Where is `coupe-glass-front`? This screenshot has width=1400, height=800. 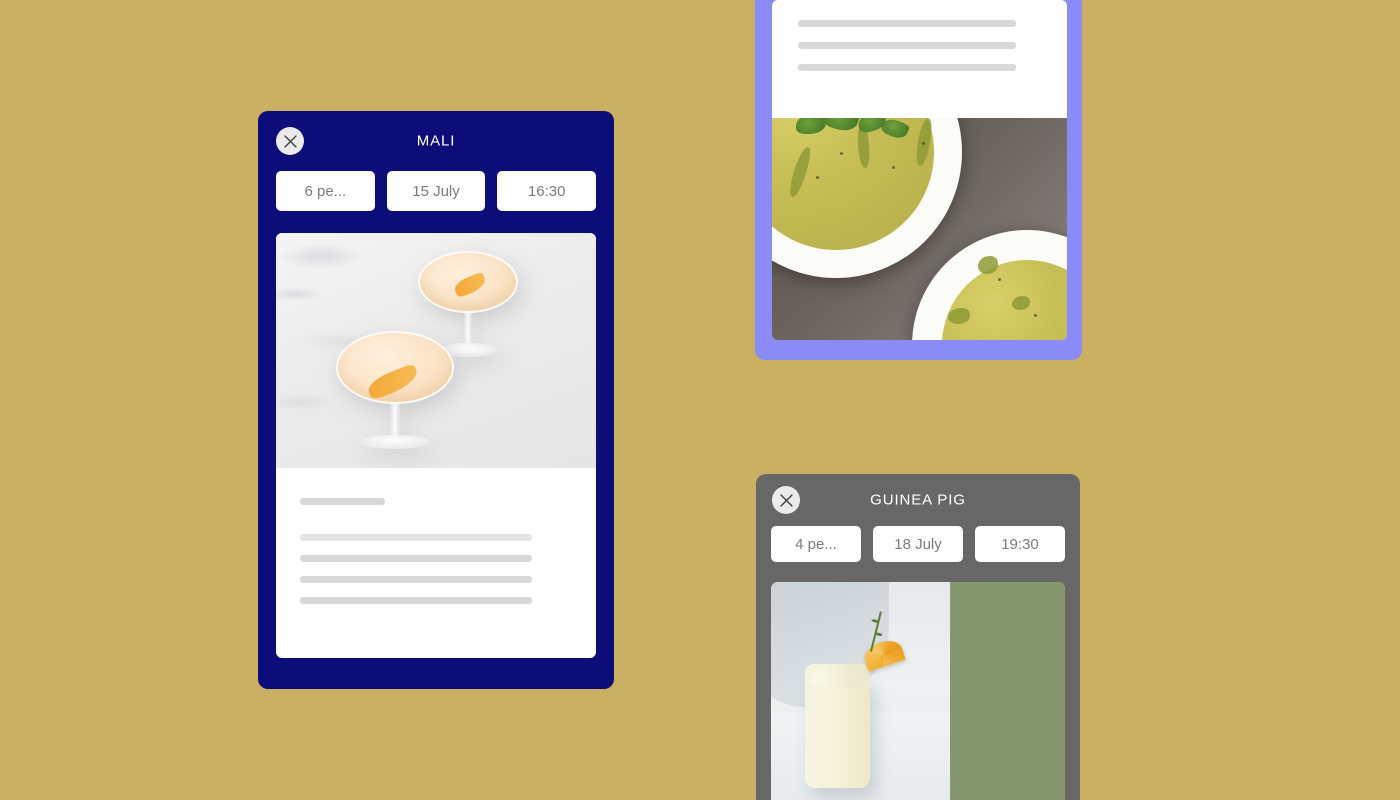
coupe-glass-front is located at coordinates (395, 399).